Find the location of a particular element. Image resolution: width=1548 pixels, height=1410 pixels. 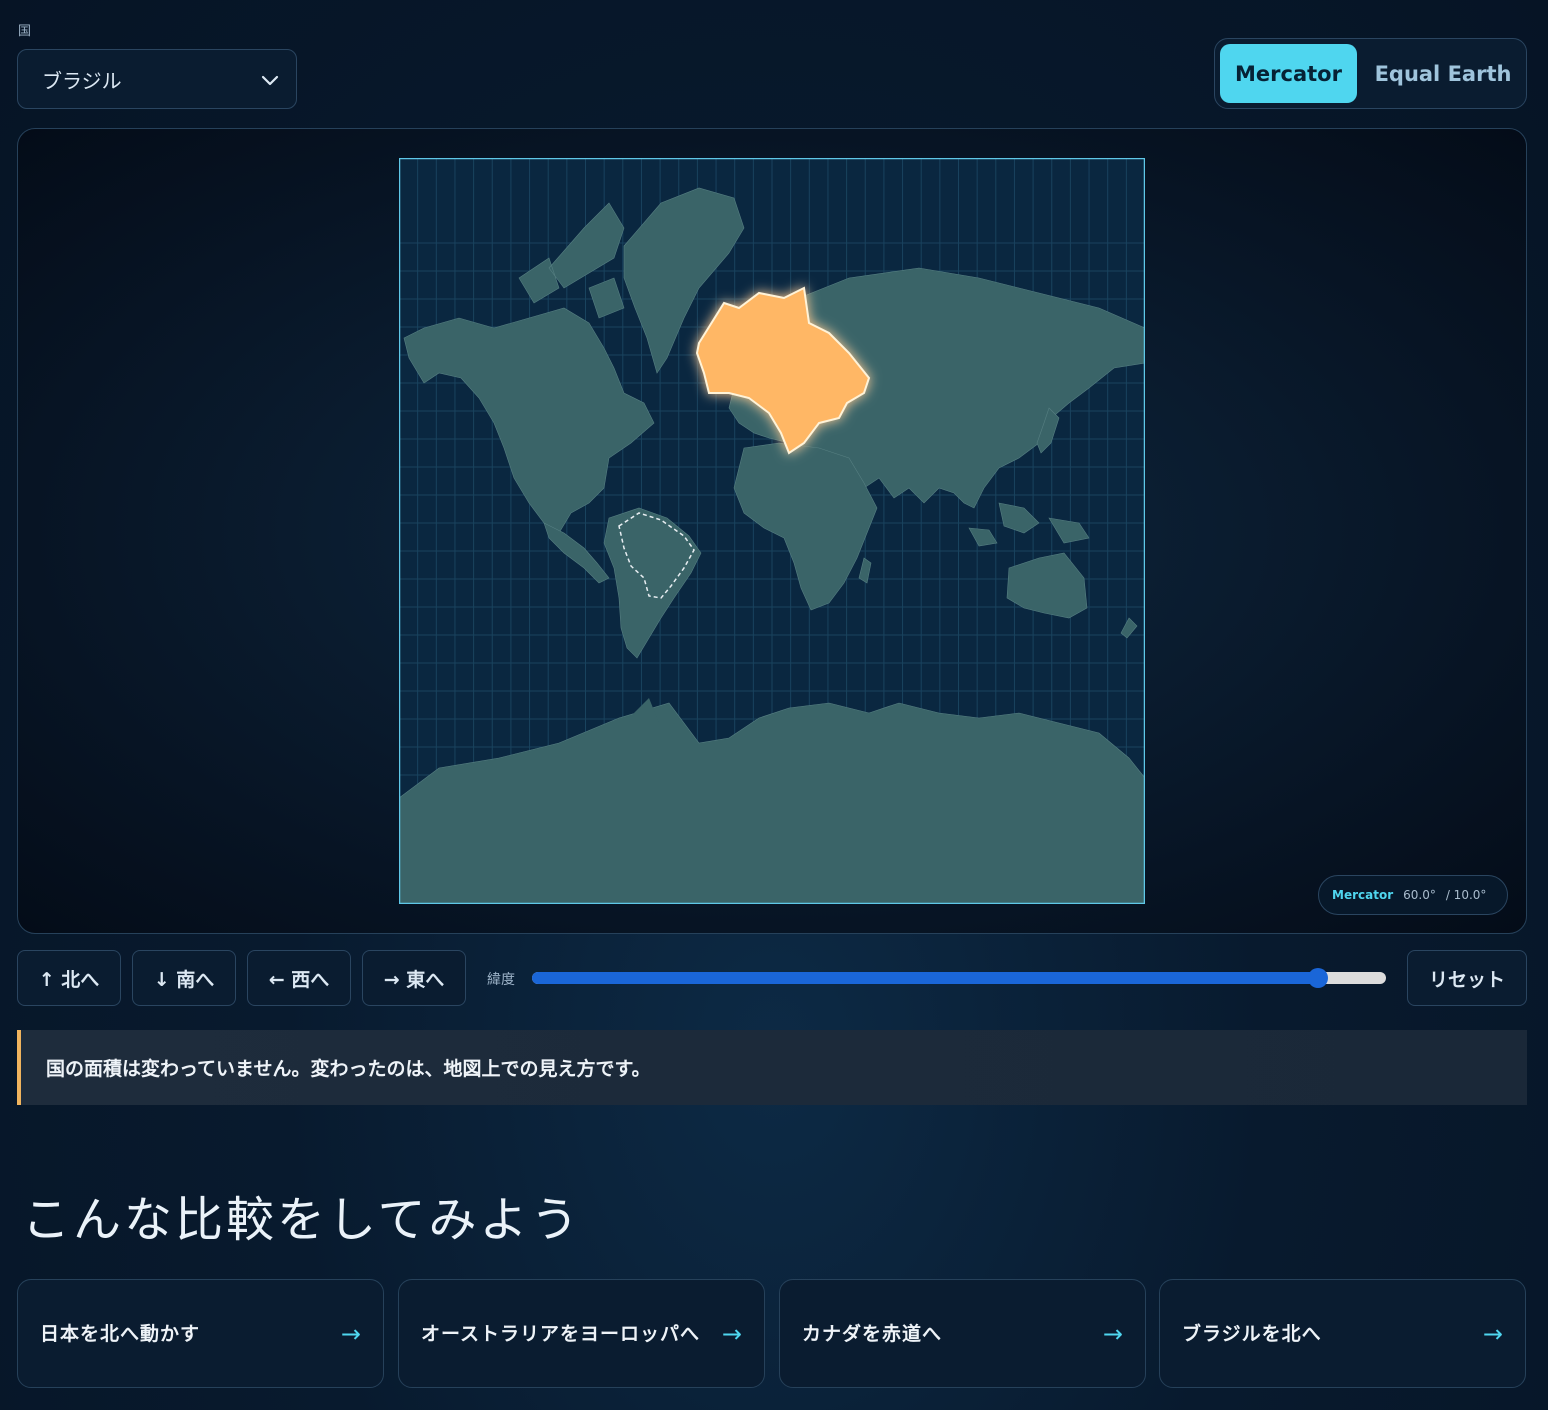

move-north-button: ↑ 北へ is located at coordinates (69, 978).